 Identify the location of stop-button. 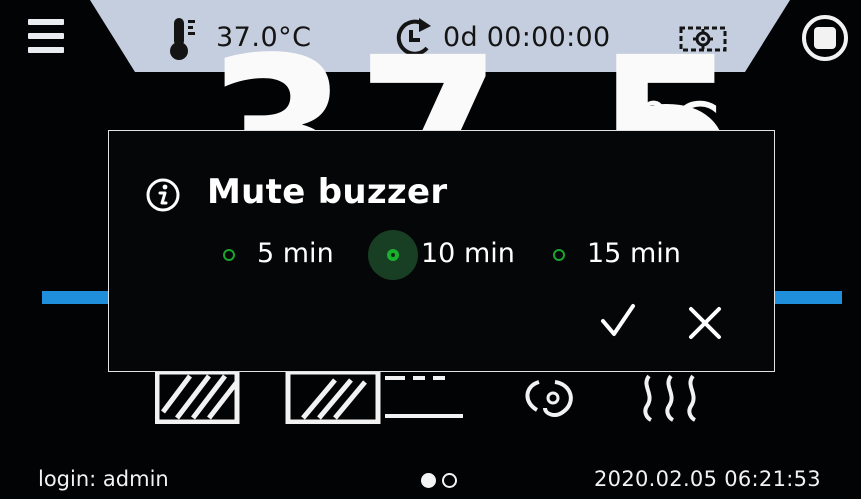
(825, 38).